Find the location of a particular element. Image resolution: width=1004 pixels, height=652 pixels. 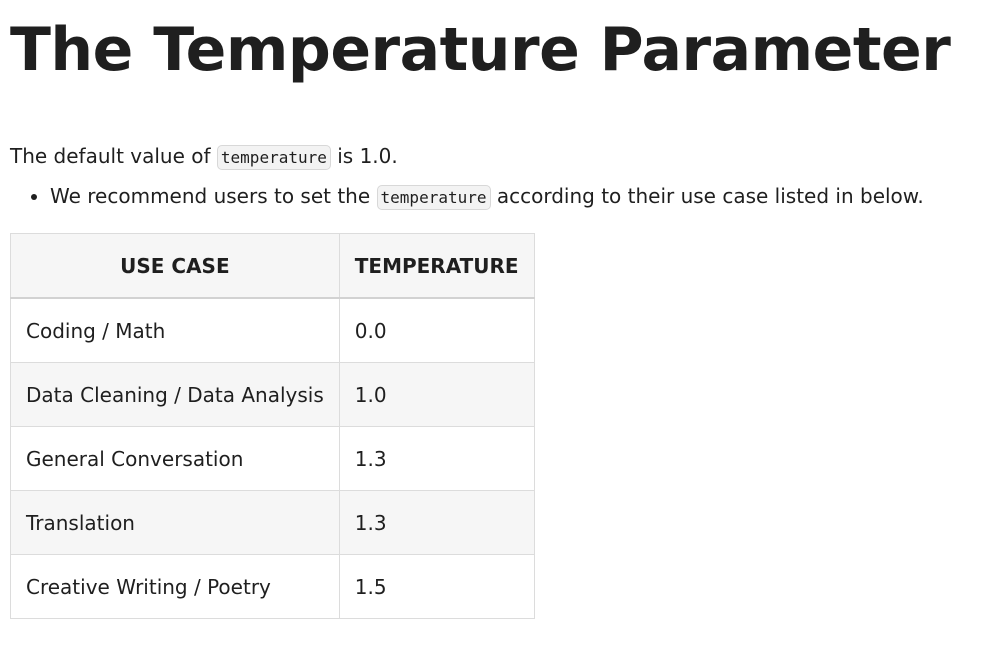

intro-paragraph: The default value of temperature is 1.0. is located at coordinates (204, 157).